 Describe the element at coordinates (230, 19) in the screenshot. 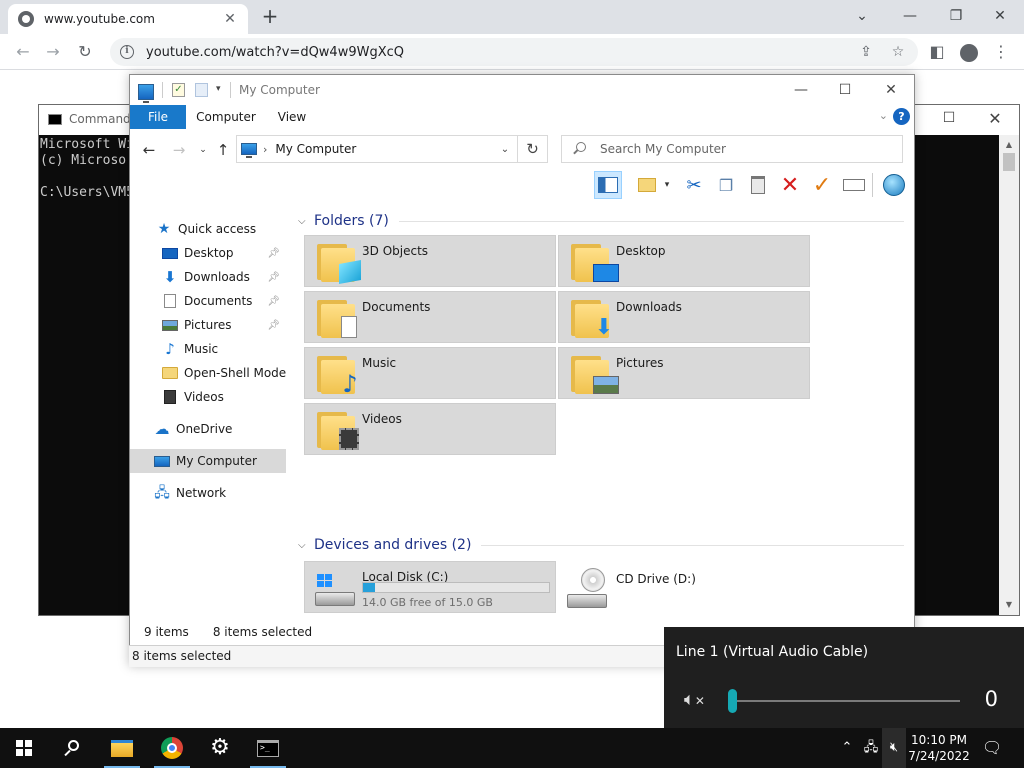

I see `close-tab-icon: ✕` at that location.